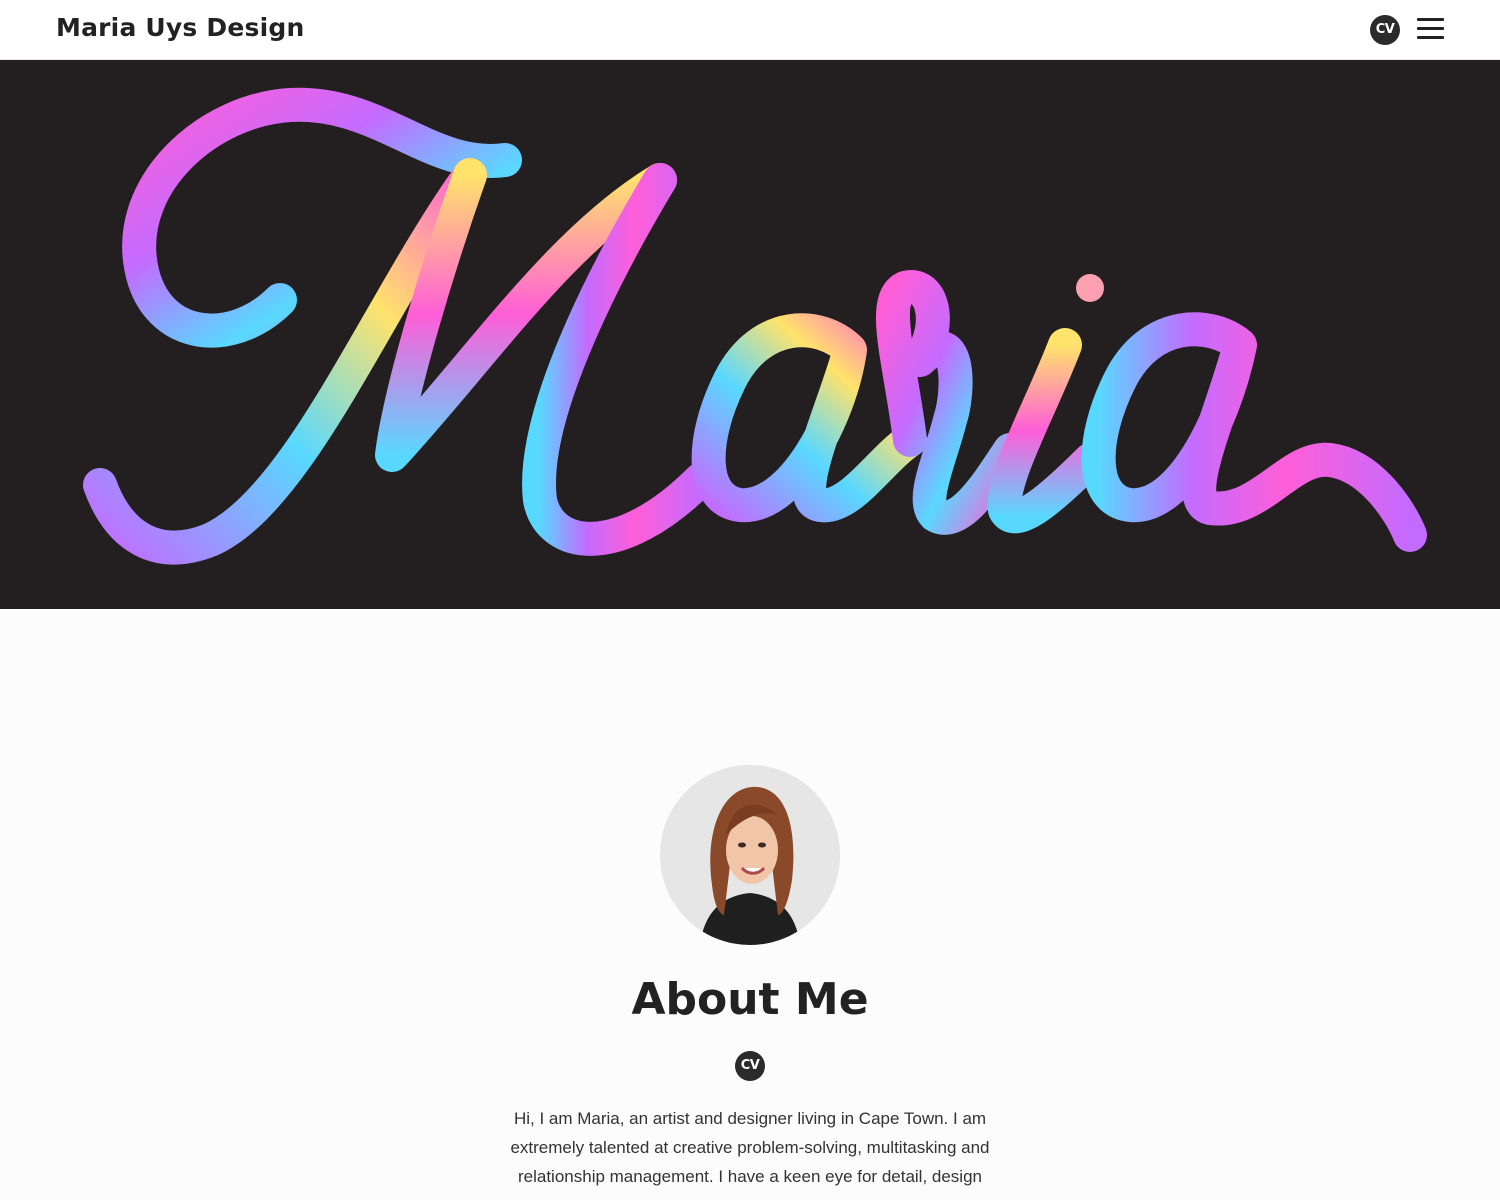  Describe the element at coordinates (750, 30) in the screenshot. I see `top-navigation-bar: Maria Uys Design CV` at that location.